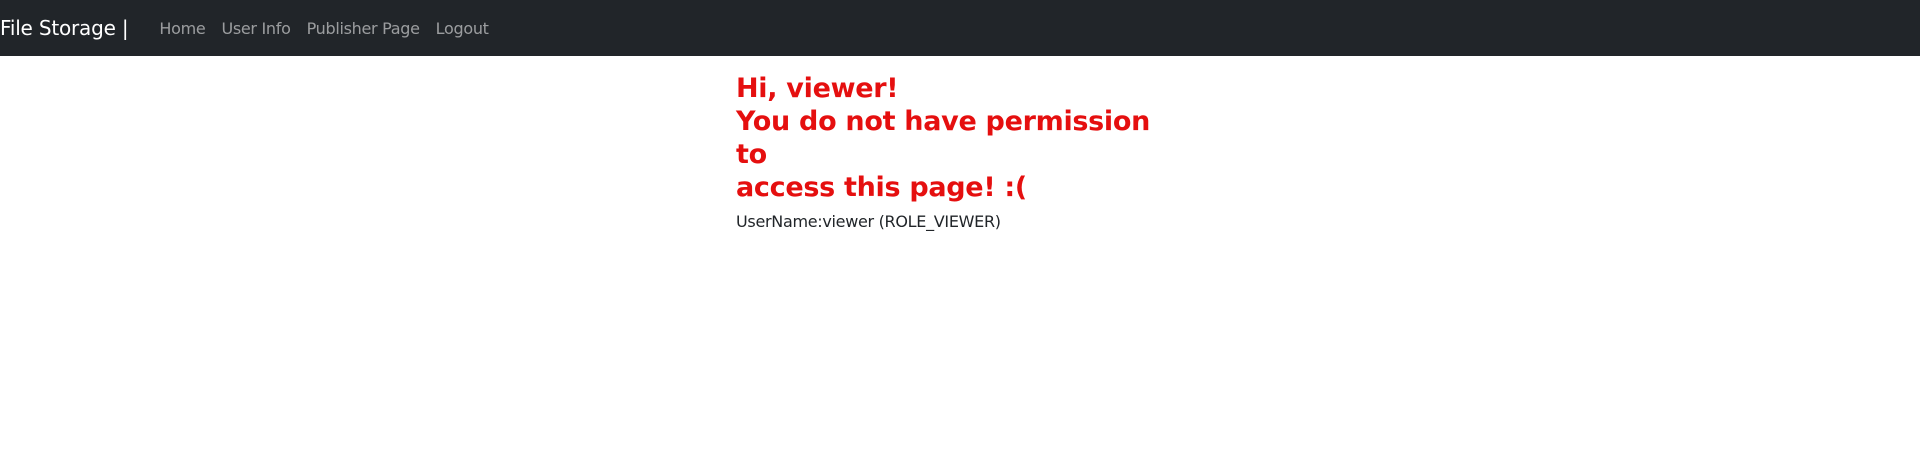 This screenshot has width=1920, height=467. Describe the element at coordinates (363, 28) in the screenshot. I see `nav-publisher-page-link: Publisher Page` at that location.